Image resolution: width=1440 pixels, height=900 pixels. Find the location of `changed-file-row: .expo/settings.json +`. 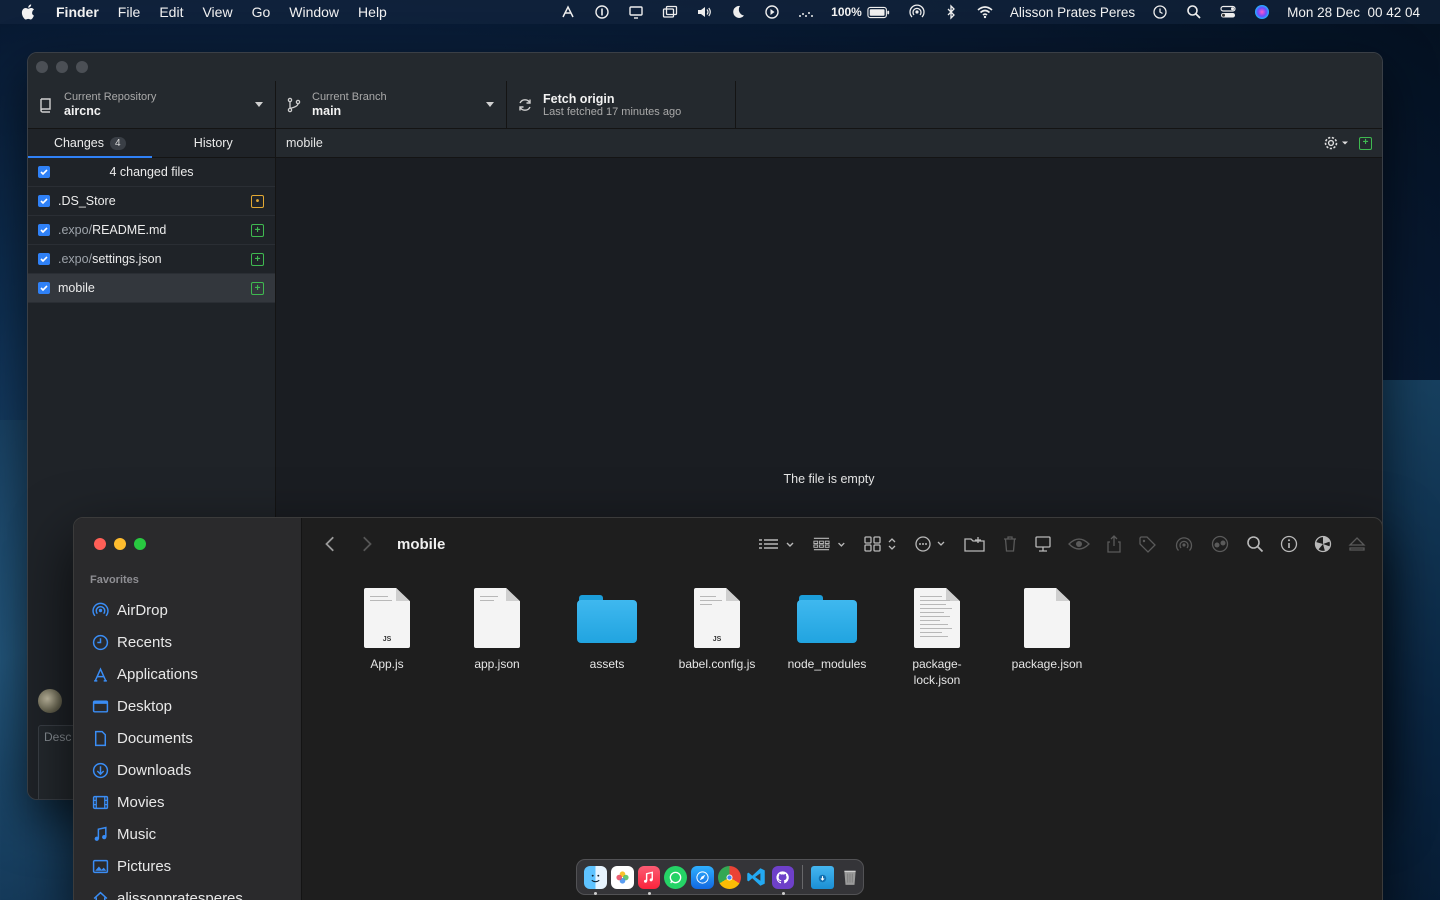

changed-file-row: .expo/settings.json + is located at coordinates (151, 259).